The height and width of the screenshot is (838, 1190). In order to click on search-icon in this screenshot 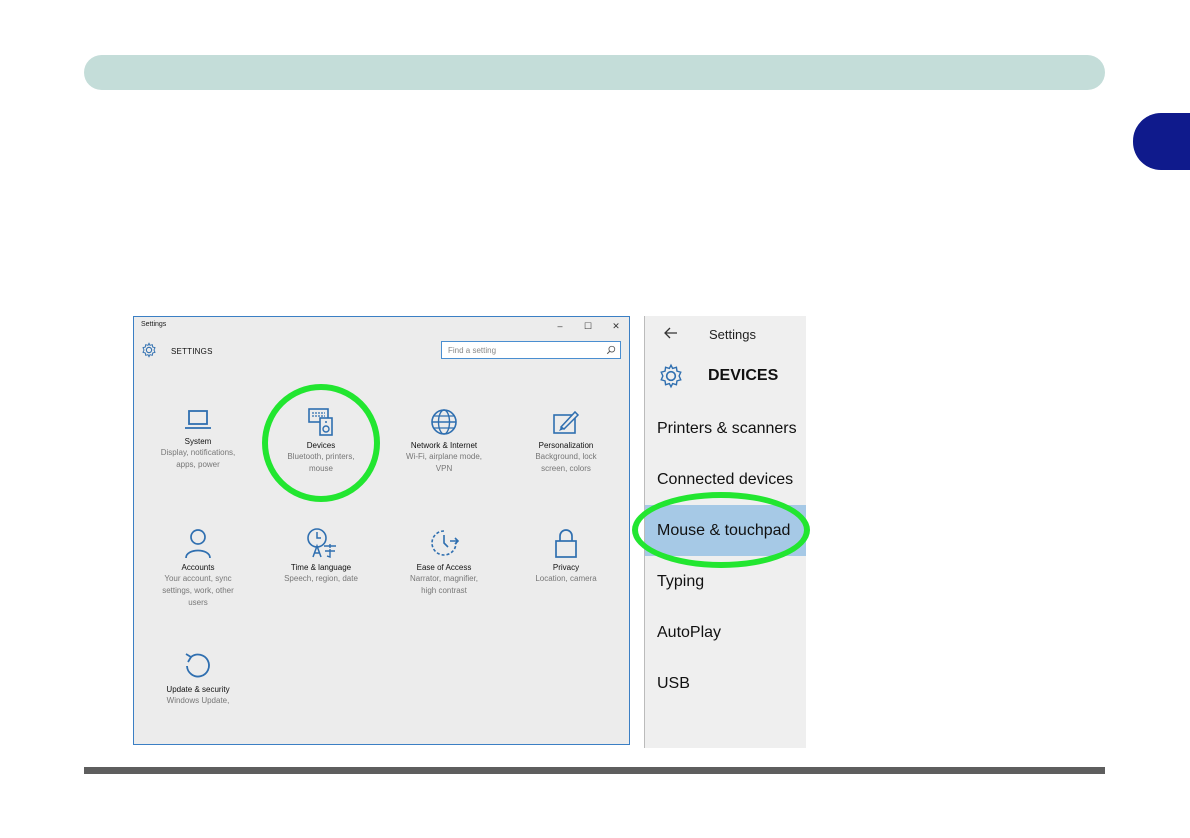, I will do `click(611, 350)`.